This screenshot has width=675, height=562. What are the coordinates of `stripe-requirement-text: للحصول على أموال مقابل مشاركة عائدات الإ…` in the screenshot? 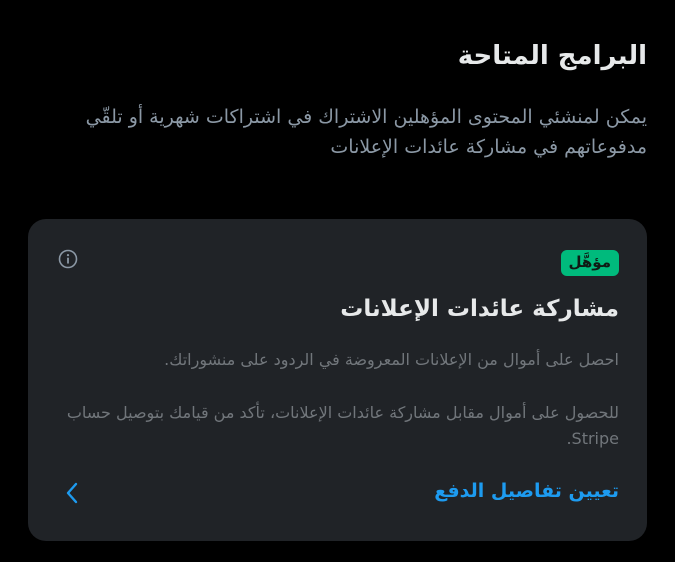 It's located at (342, 425).